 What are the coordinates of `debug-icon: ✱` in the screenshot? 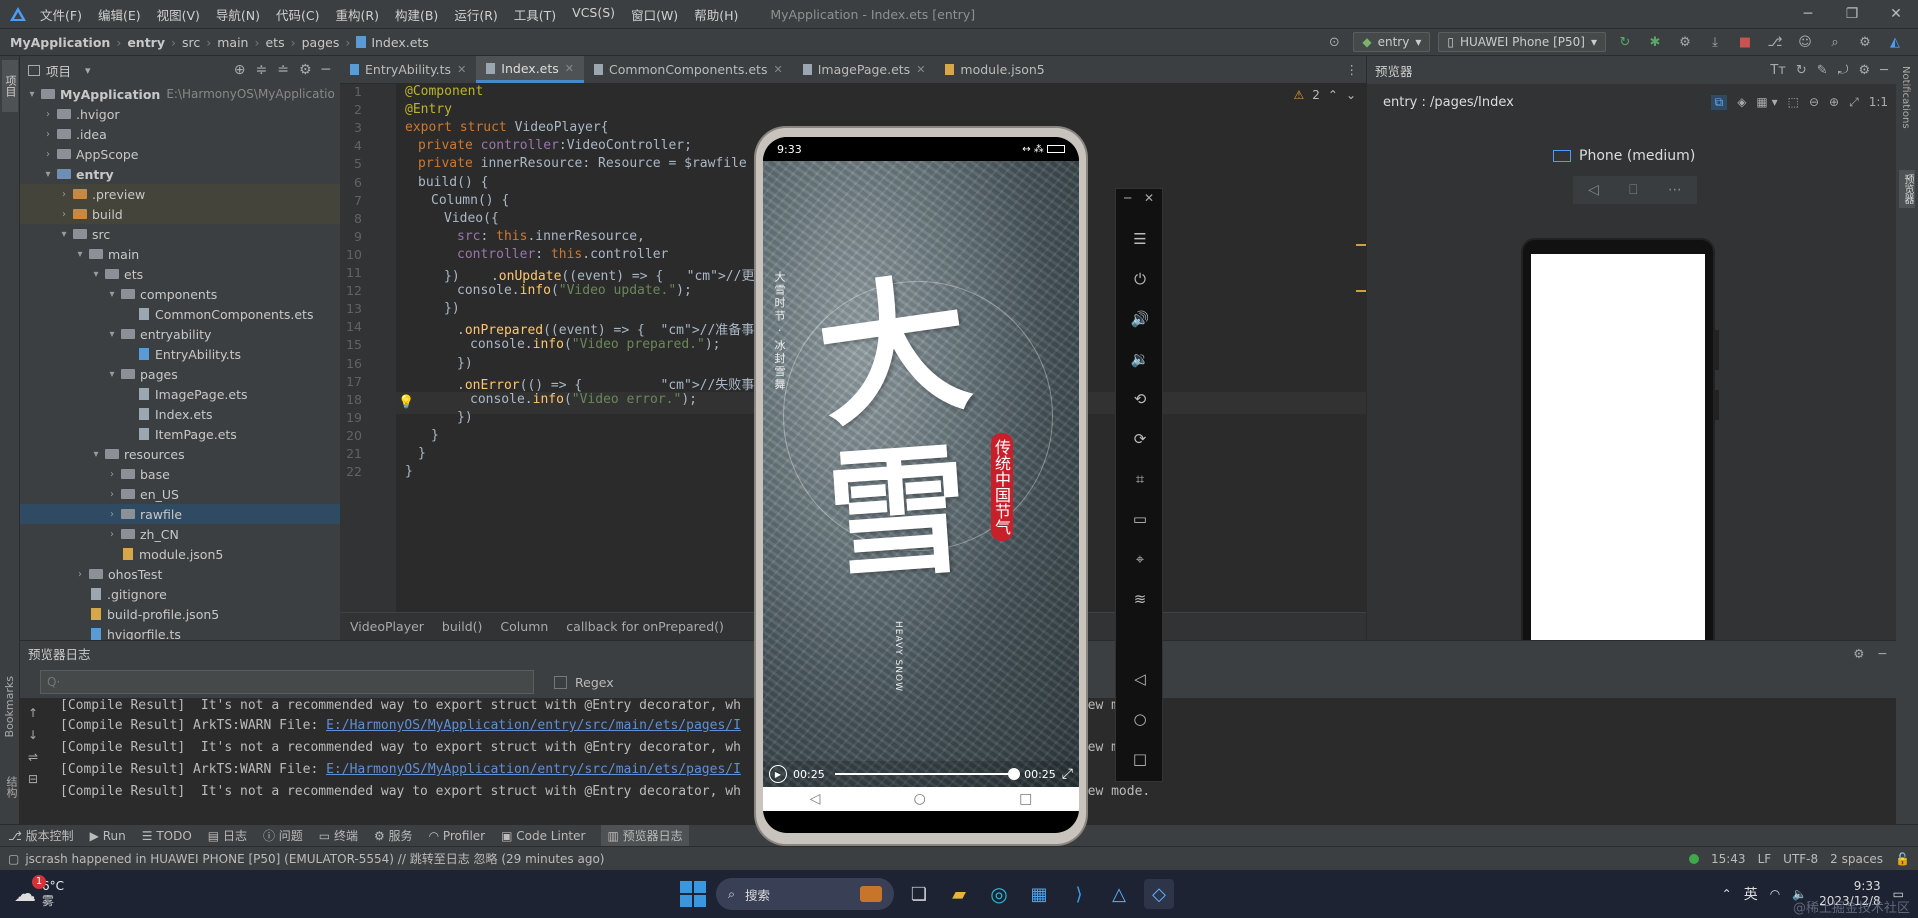 It's located at (1655, 42).